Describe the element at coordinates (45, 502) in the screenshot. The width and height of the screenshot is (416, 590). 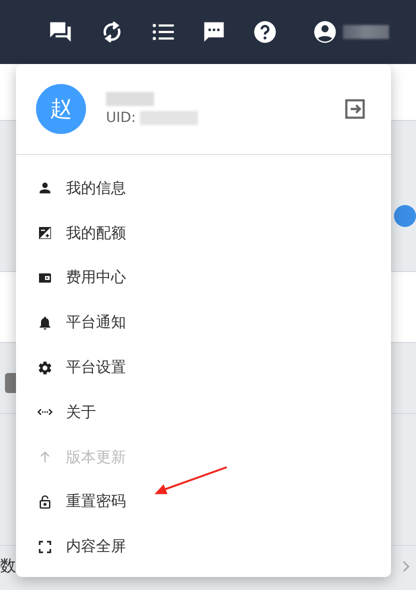
I see `lock-icon` at that location.